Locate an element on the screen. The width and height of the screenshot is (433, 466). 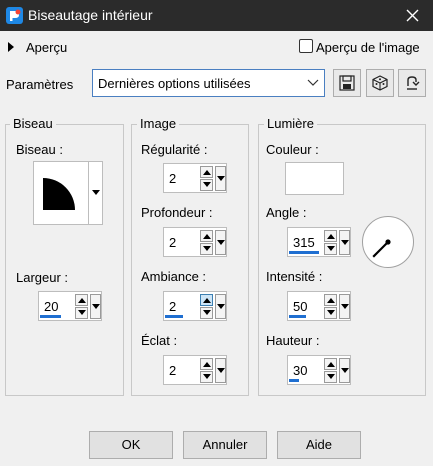
intensity-level-bar is located at coordinates (297, 316).